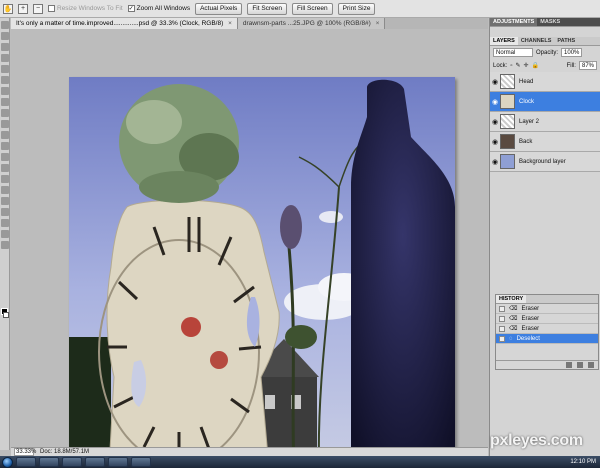  What do you see at coordinates (513, 52) in the screenshot?
I see `blend-mode-select: Normal` at bounding box center [513, 52].